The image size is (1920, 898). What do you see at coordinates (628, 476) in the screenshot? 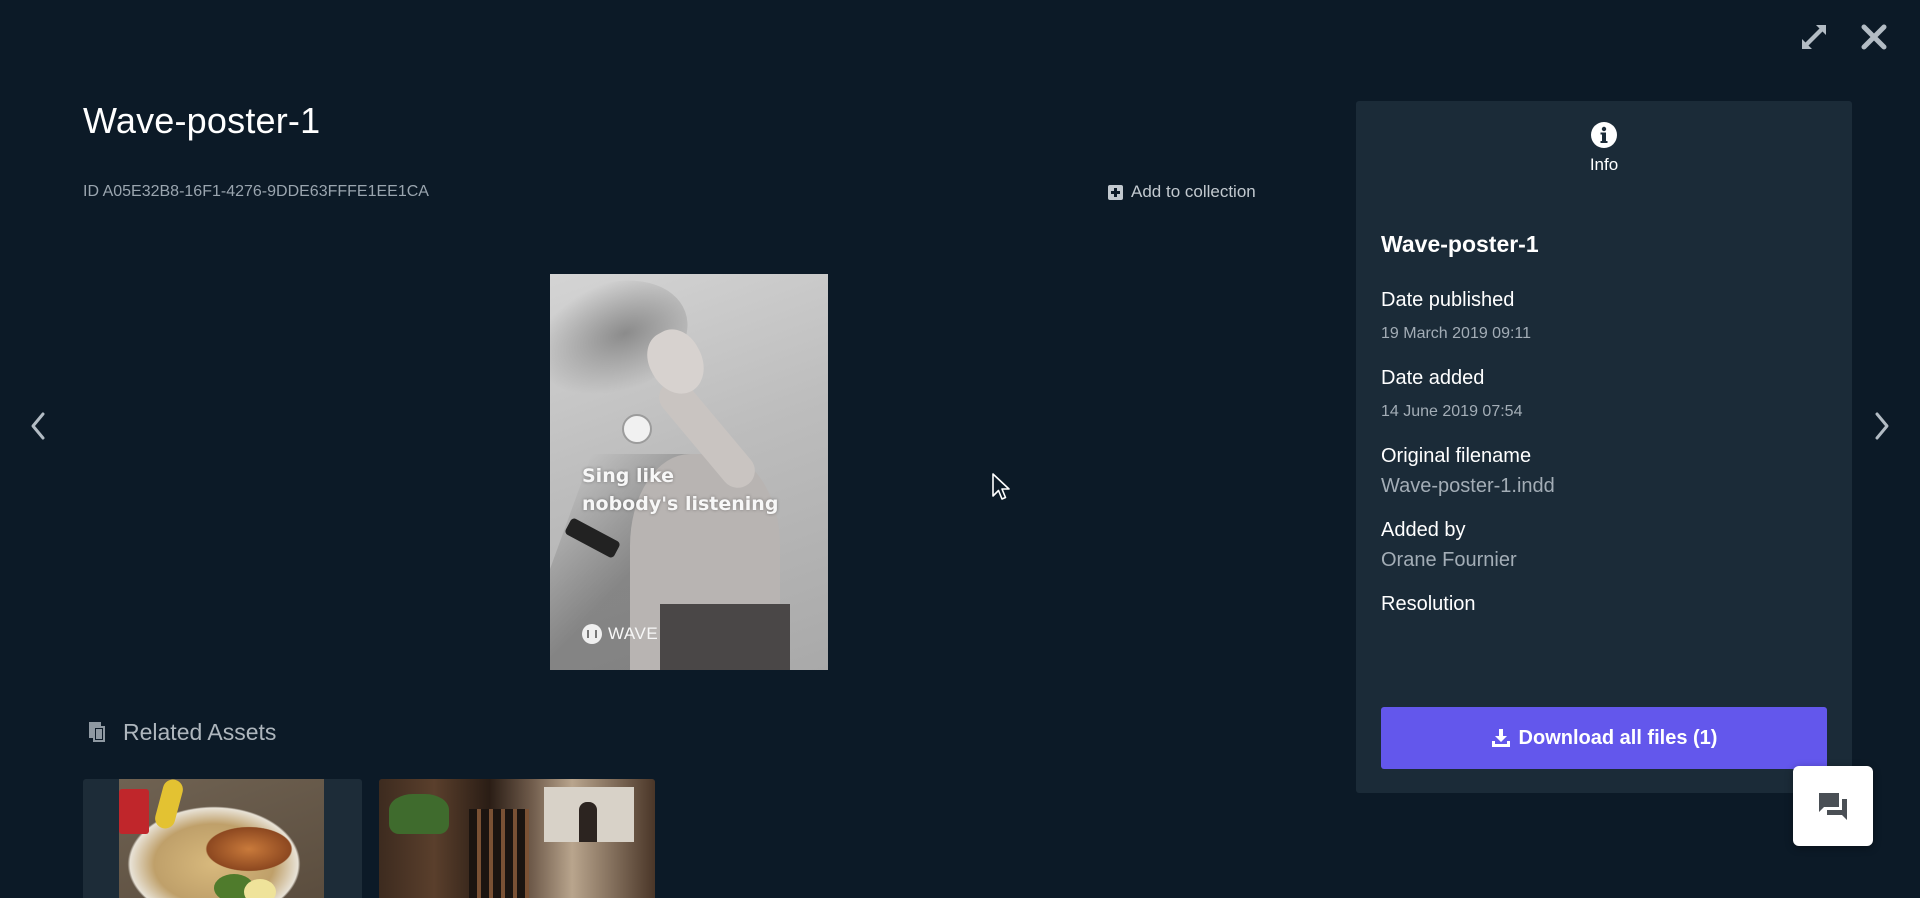
I see `poster-tagline-line1: Sing like` at bounding box center [628, 476].